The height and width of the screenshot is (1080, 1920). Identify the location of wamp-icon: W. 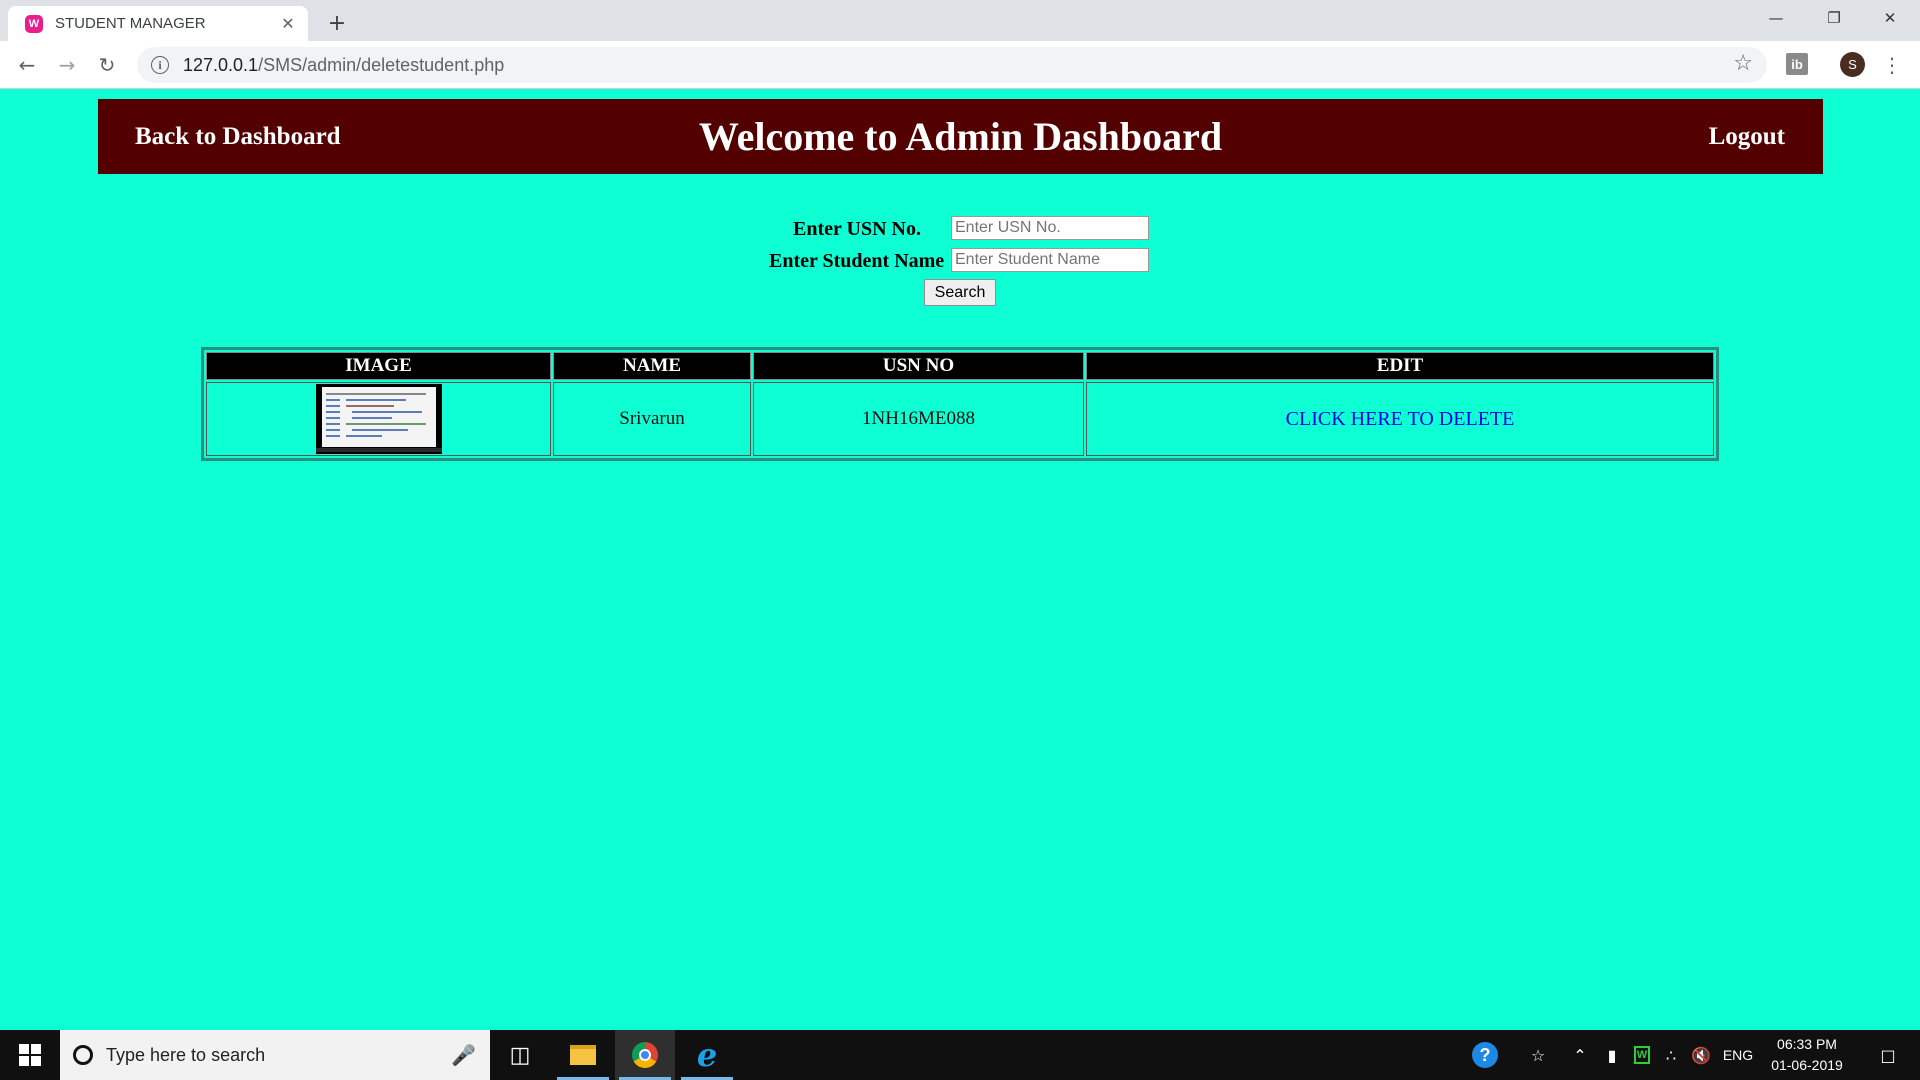
(1642, 1055).